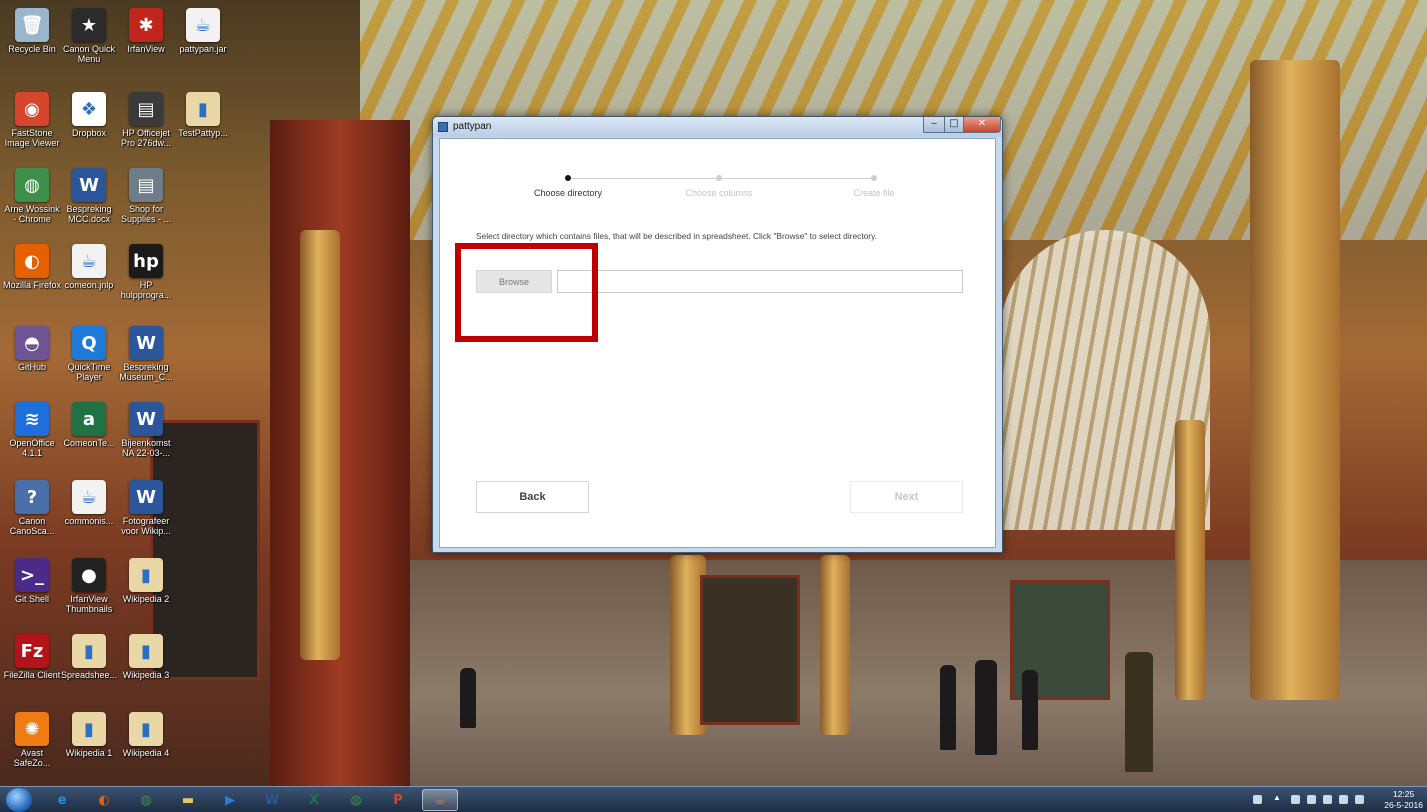 The width and height of the screenshot is (1427, 812). I want to click on window-titlebar: pattypan ‒ □ ✕, so click(717, 127).